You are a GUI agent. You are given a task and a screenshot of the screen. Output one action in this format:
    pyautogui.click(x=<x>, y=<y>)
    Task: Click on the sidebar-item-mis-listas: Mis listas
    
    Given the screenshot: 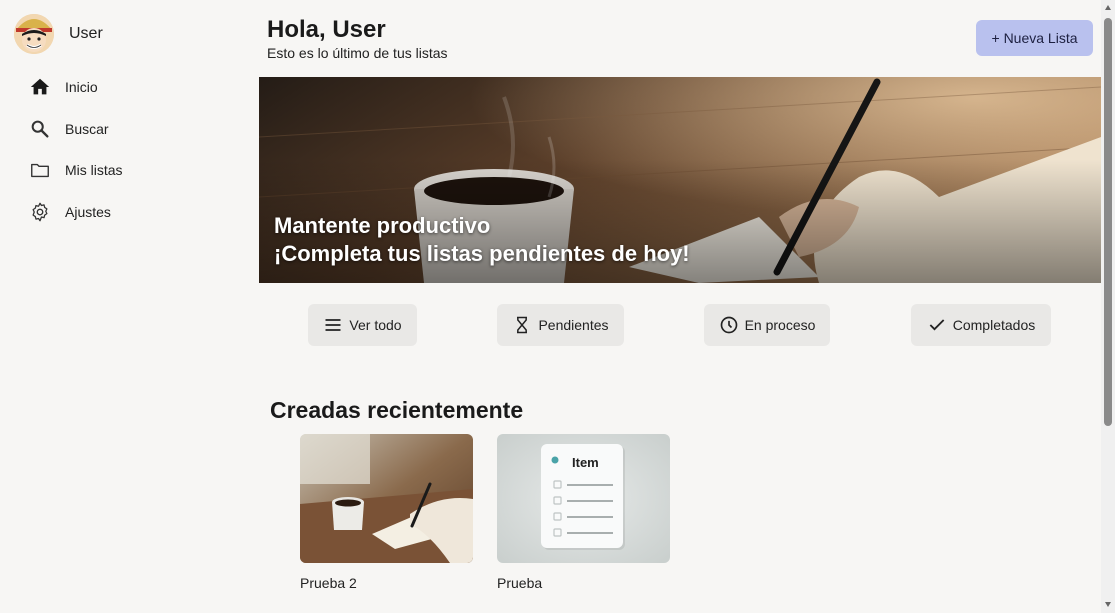 What is the action you would take?
    pyautogui.click(x=75, y=170)
    